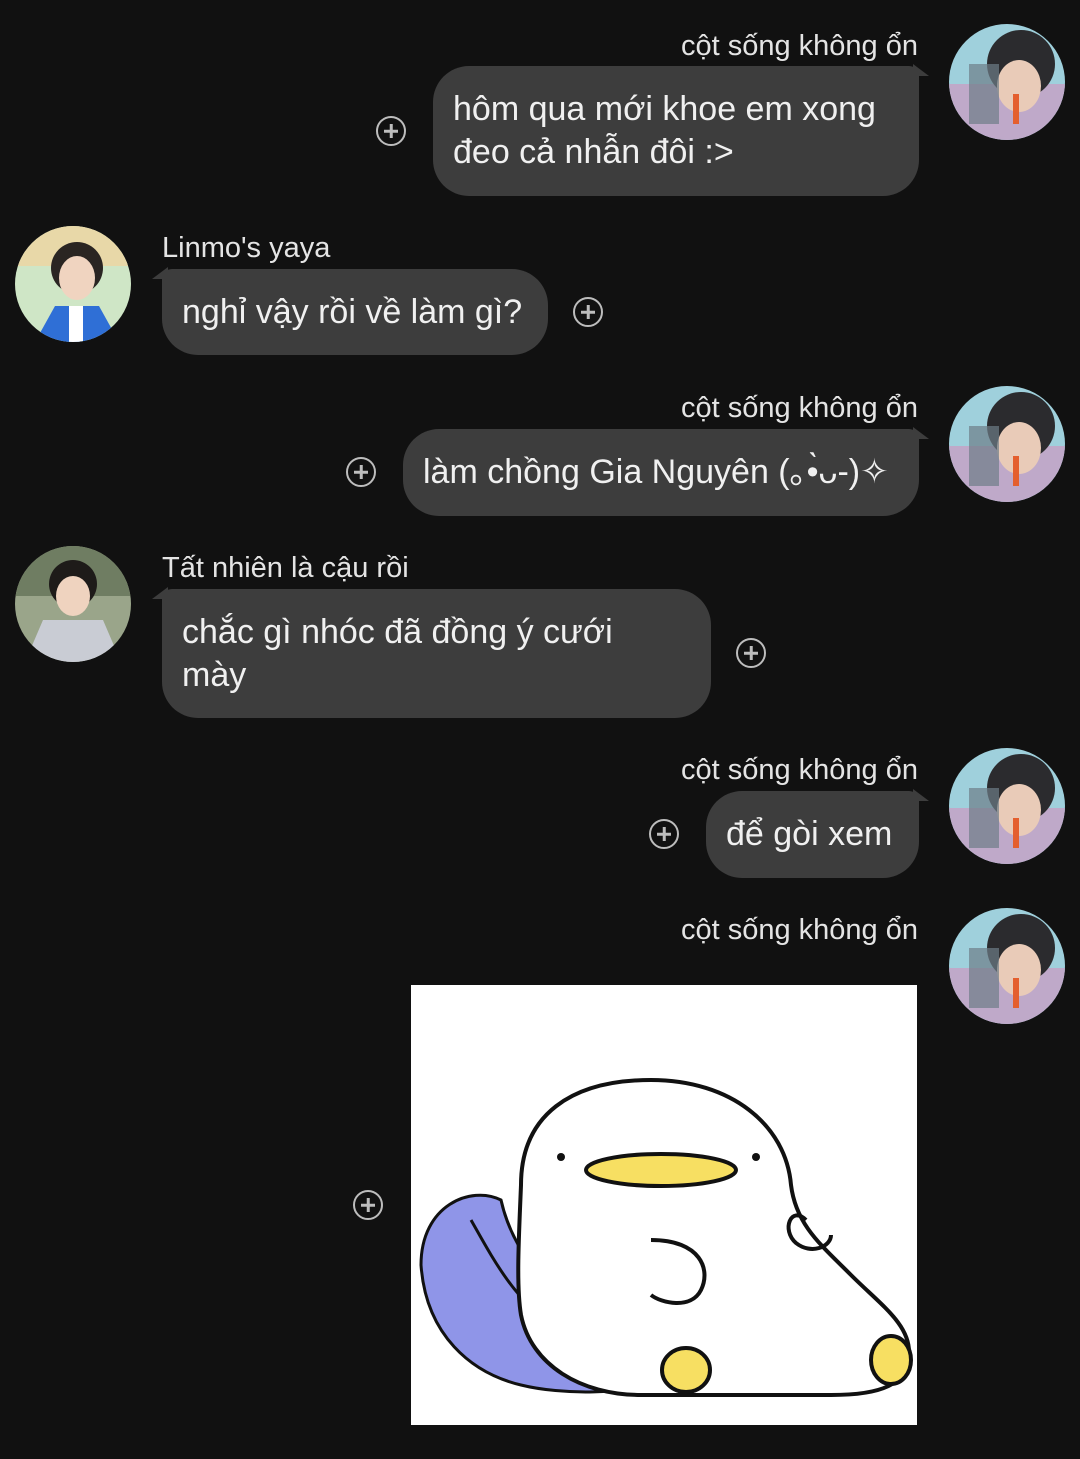 The image size is (1080, 1459). Describe the element at coordinates (285, 568) in the screenshot. I see `sender-name: Tất nhiên là cậu rồi` at that location.